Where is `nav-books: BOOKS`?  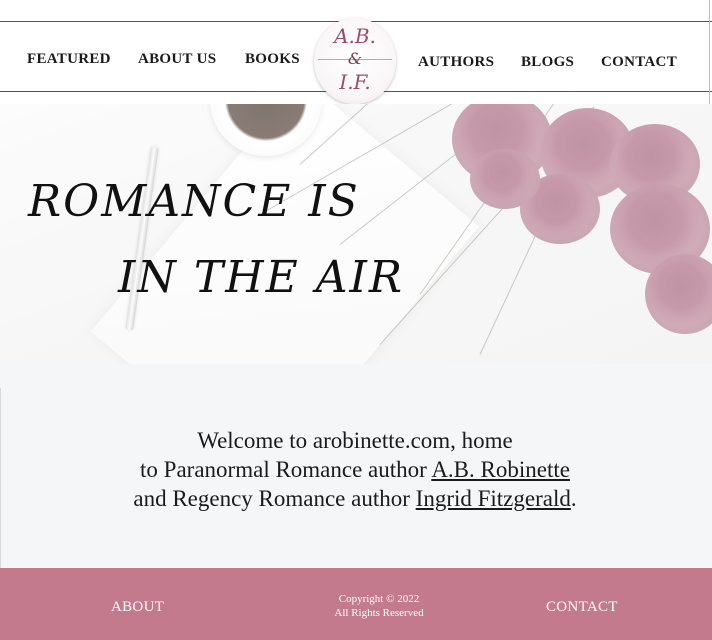
nav-books: BOOKS is located at coordinates (272, 59).